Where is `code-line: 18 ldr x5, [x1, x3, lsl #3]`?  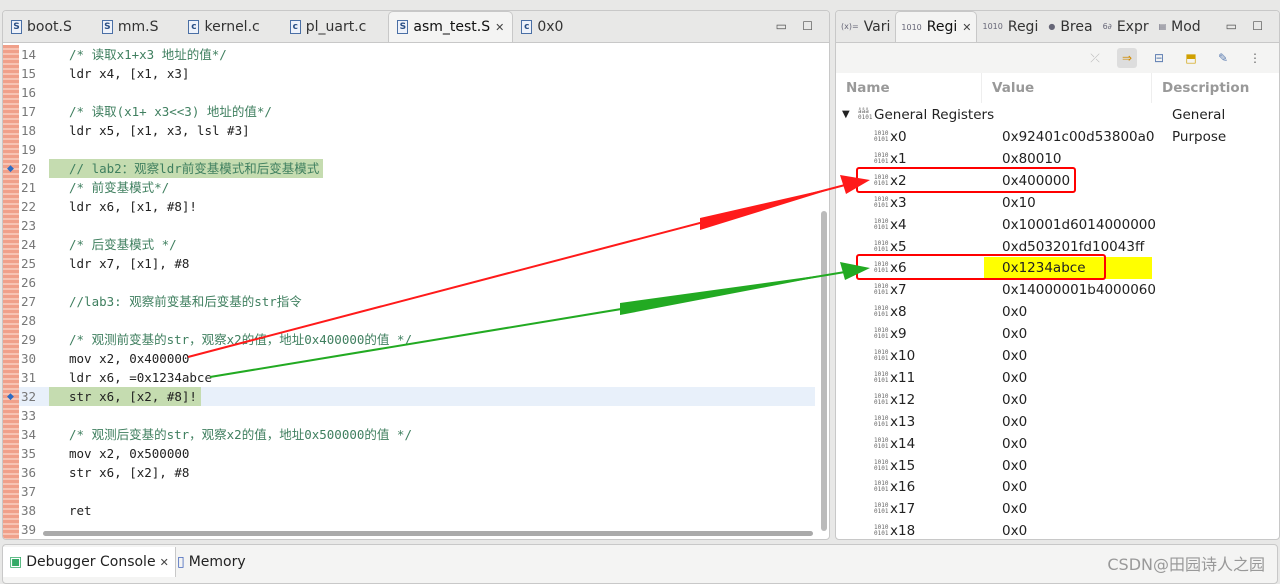
code-line: 18 ldr x5, [x1, x3, lsl #3] is located at coordinates (417, 130).